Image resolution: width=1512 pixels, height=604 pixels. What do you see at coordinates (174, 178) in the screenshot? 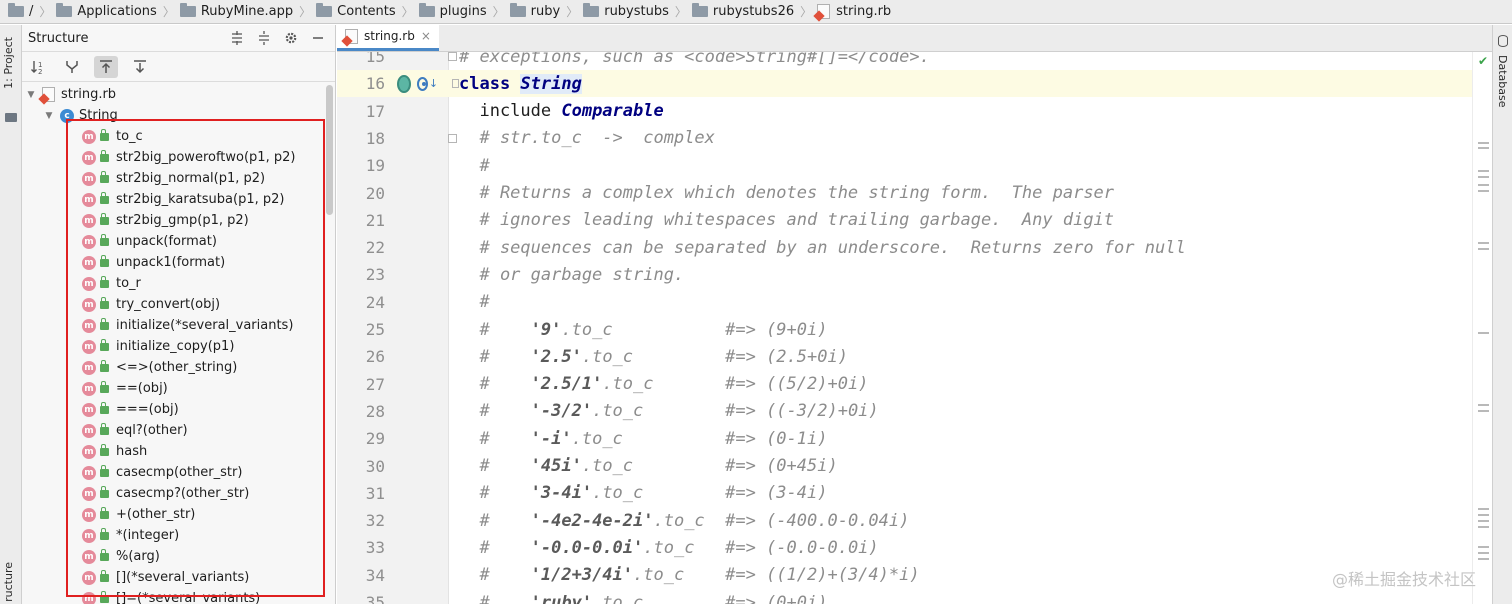
I see `method-item: m str2big_normal(p1, p2)` at bounding box center [174, 178].